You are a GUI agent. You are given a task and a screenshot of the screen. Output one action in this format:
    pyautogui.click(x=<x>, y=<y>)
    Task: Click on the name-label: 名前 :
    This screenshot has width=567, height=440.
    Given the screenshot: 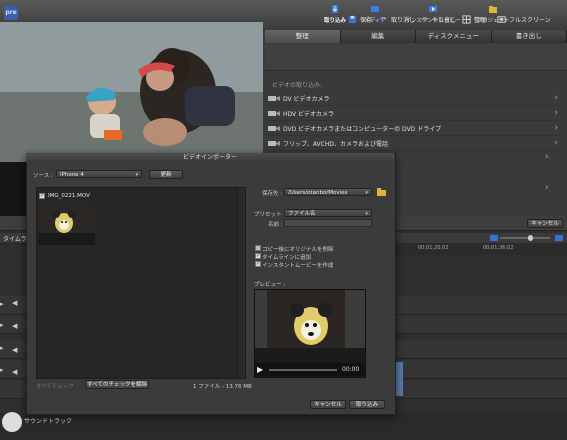 What is the action you would take?
    pyautogui.click(x=275, y=225)
    